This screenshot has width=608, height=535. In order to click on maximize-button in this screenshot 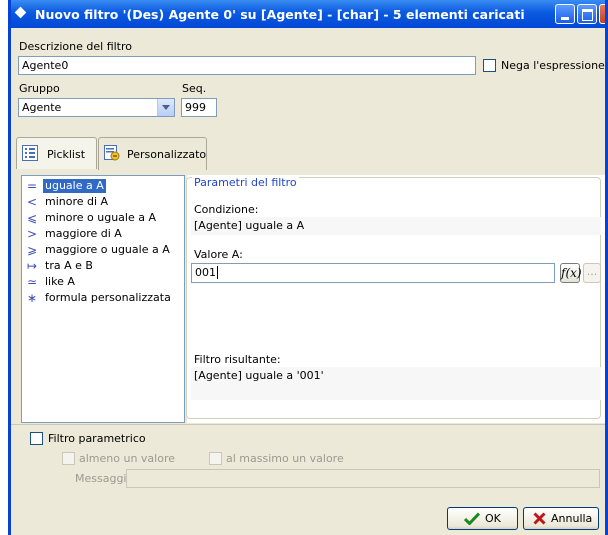, I will do `click(587, 14)`.